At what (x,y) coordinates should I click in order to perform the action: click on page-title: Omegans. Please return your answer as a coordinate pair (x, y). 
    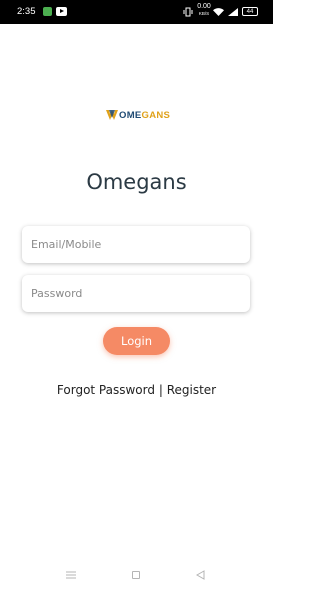
    Looking at the image, I should click on (136, 182).